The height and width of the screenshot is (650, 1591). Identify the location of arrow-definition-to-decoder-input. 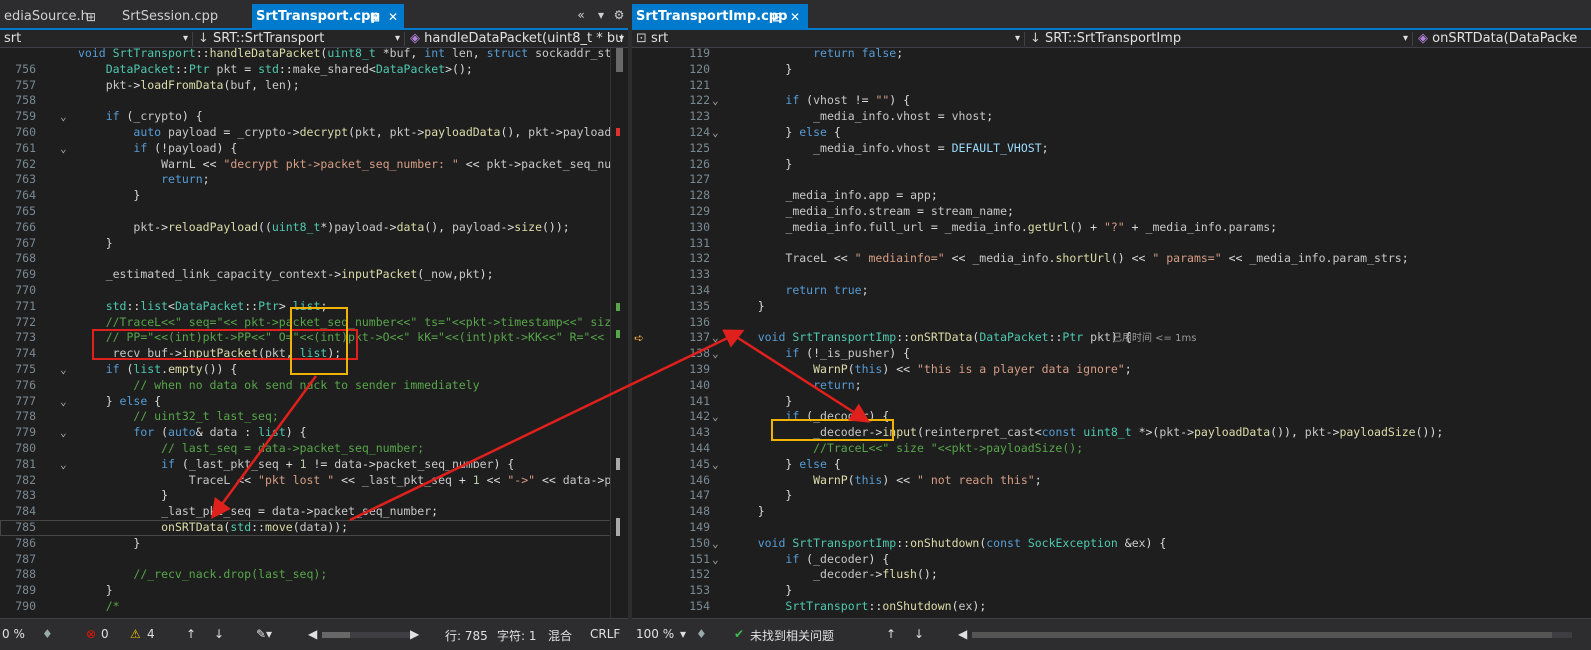
(804, 379).